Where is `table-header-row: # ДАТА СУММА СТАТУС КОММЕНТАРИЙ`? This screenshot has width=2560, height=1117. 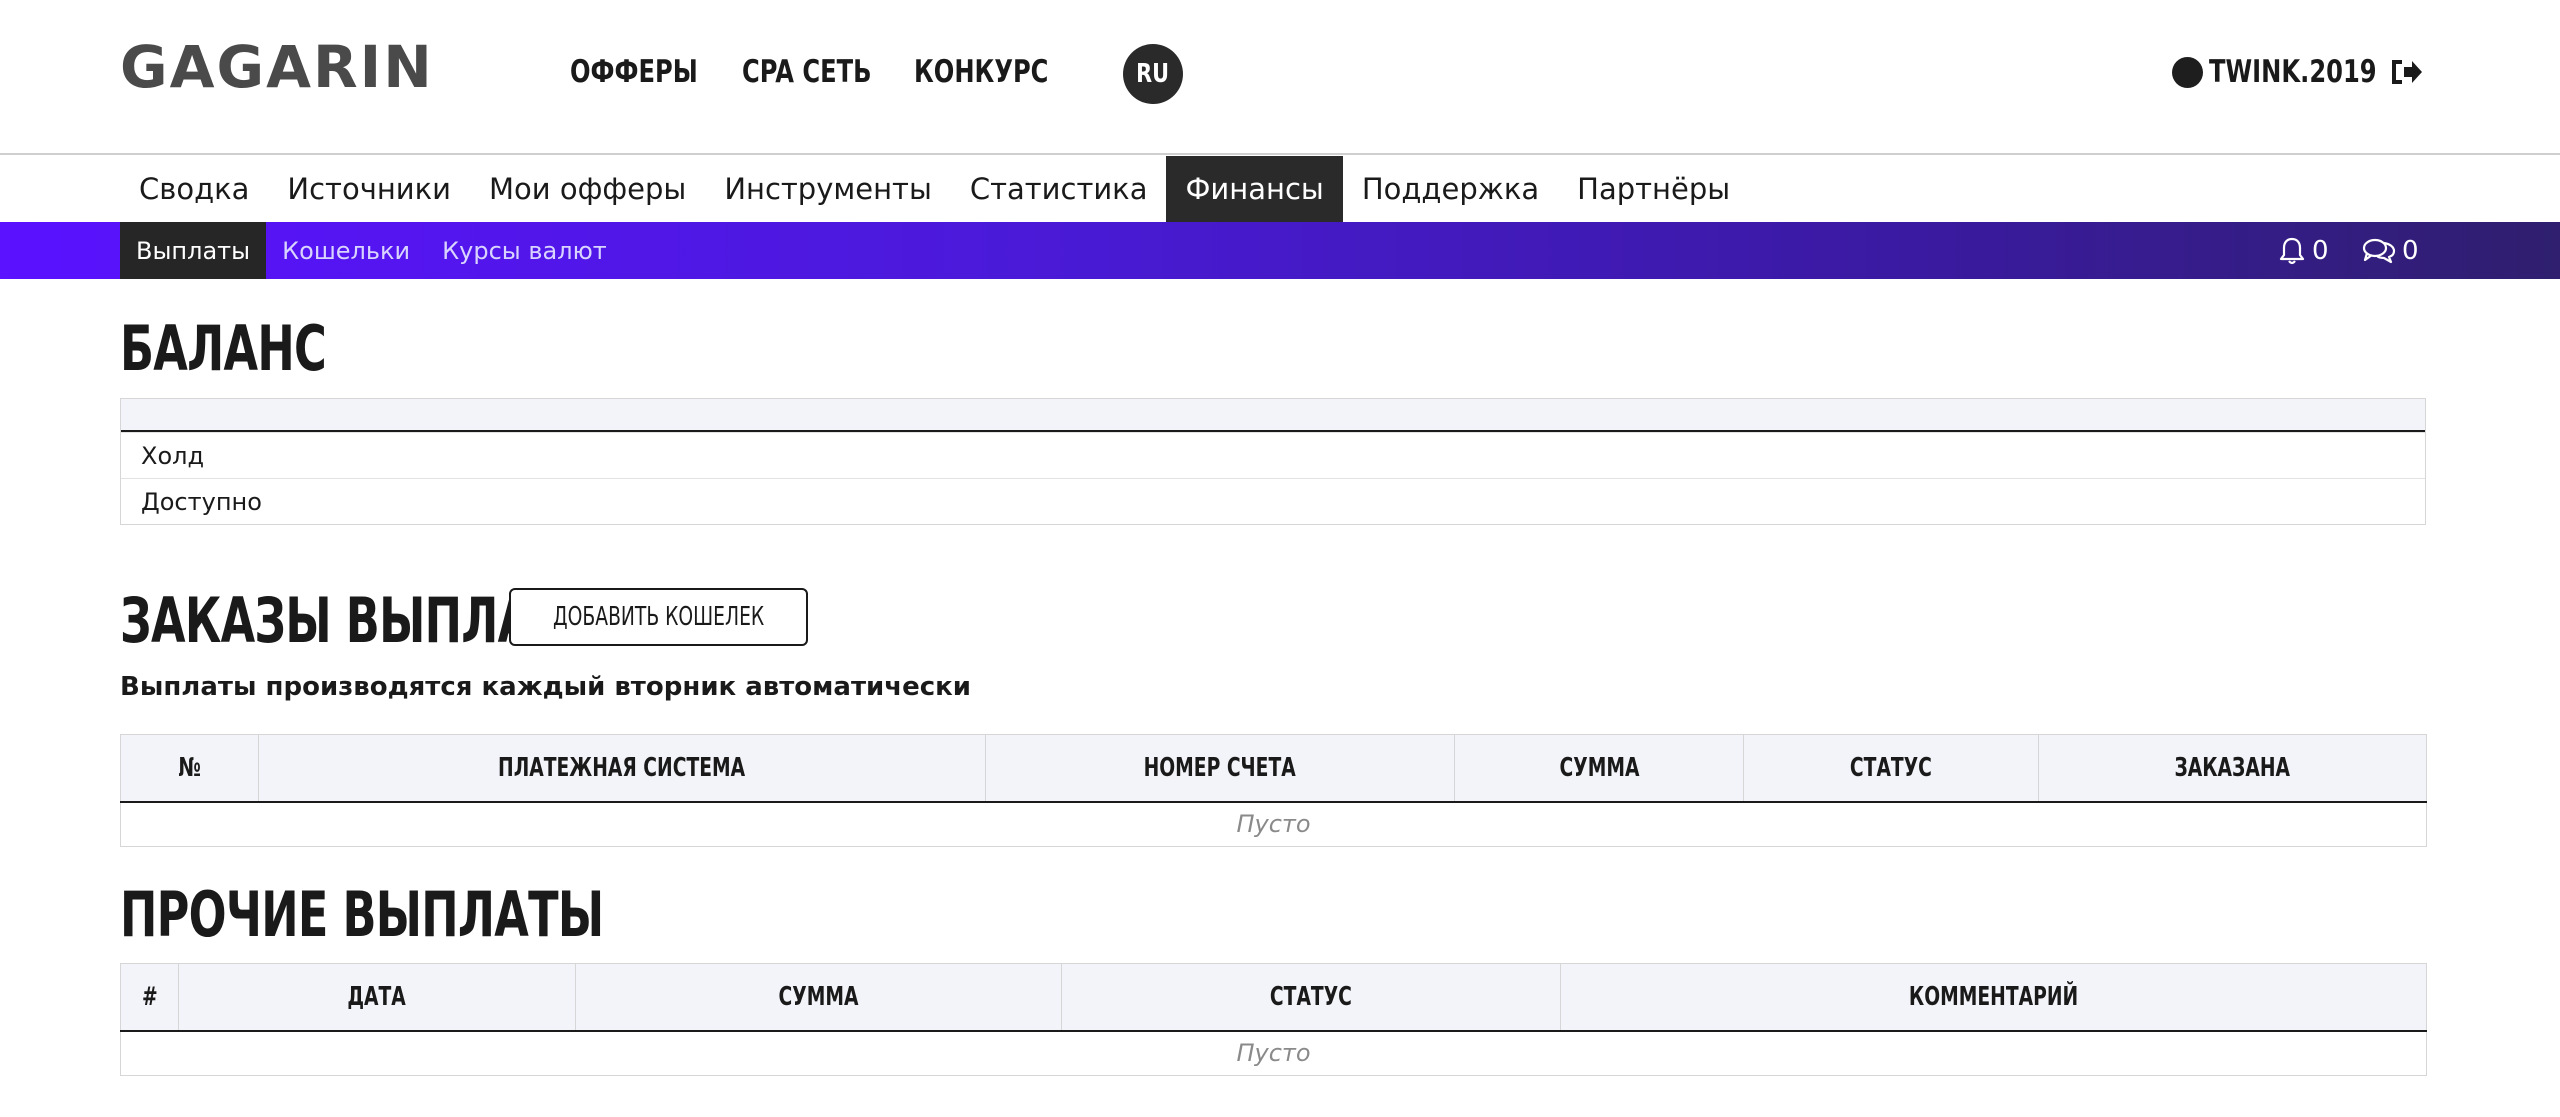
table-header-row: # ДАТА СУММА СТАТУС КОММЕНТАРИЙ is located at coordinates (1273, 997).